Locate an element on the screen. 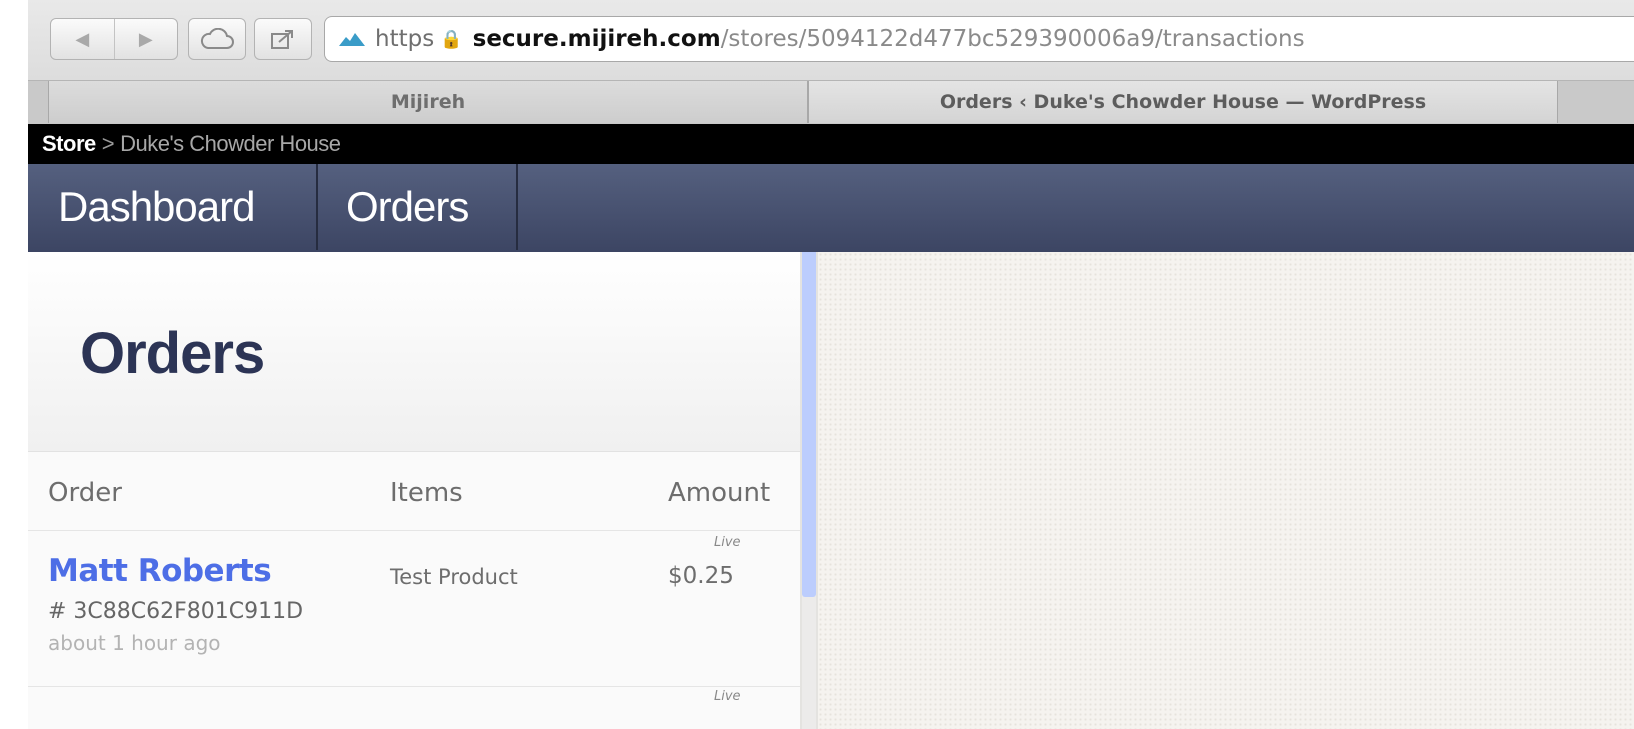  history-buttons: ◀ ▶ is located at coordinates (114, 39).